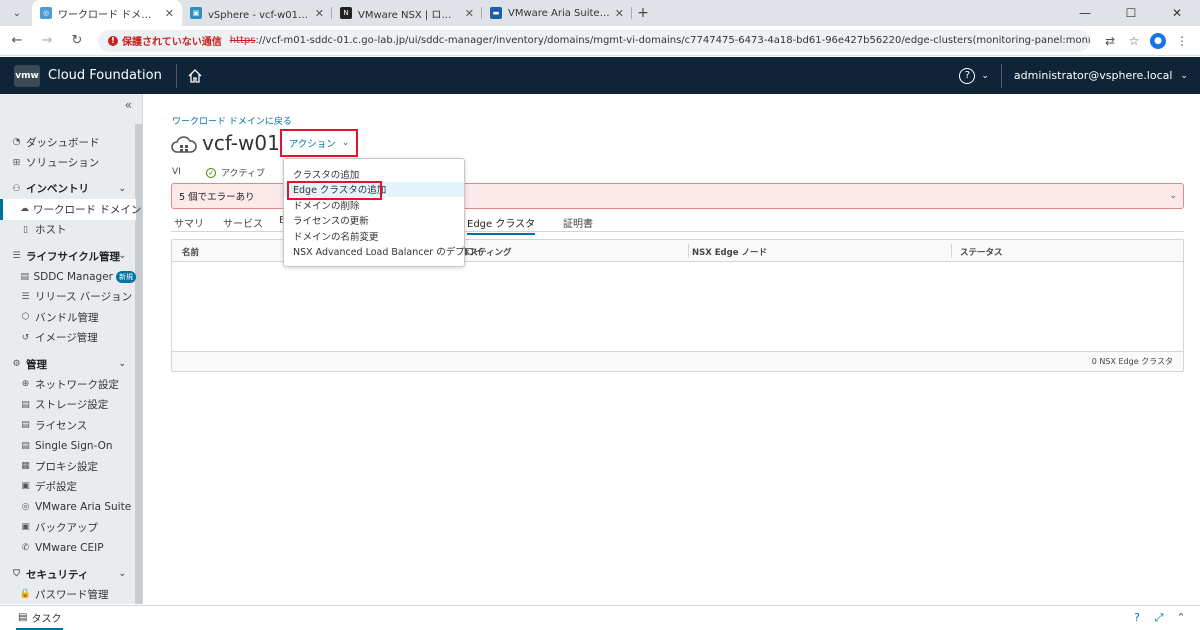  Describe the element at coordinates (68, 189) in the screenshot. I see `sidebar-item-2: ⚇ インベントリ ⌄` at that location.